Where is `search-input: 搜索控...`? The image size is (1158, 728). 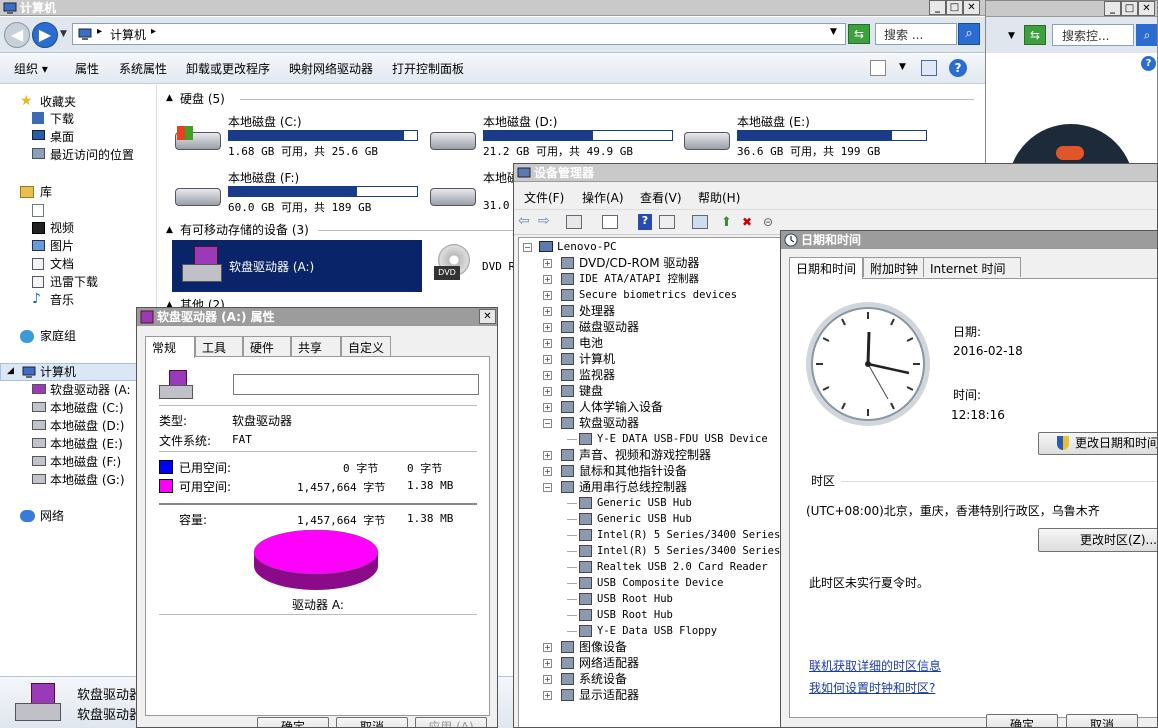
search-input: 搜索控... is located at coordinates (1093, 35).